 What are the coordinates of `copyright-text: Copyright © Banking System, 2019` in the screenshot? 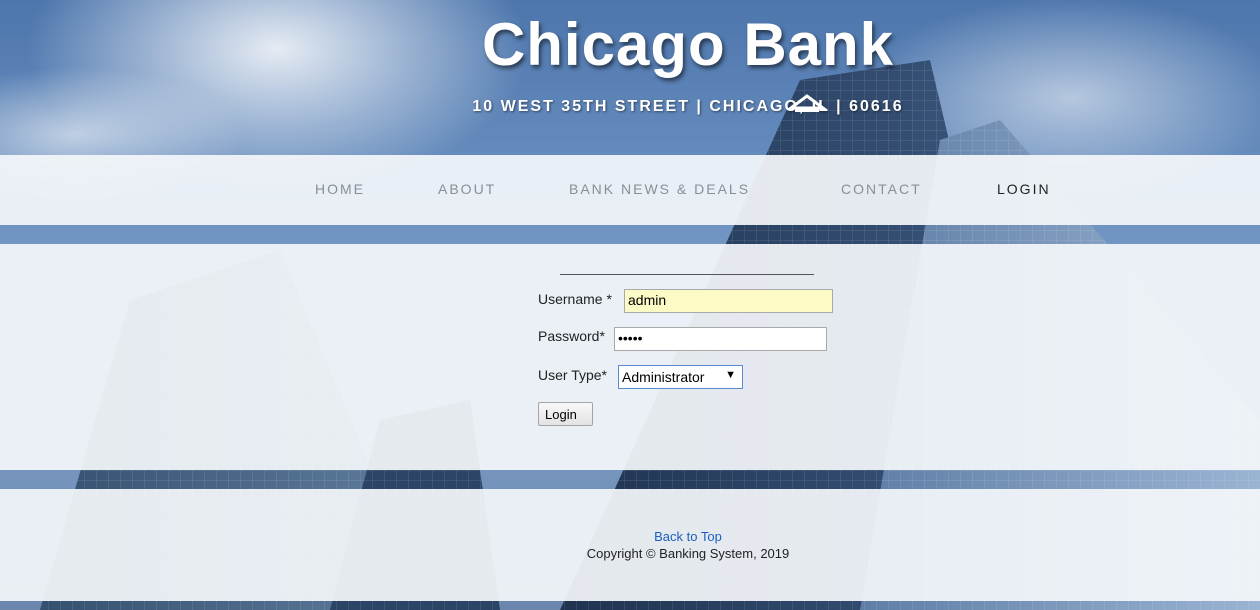 It's located at (688, 553).